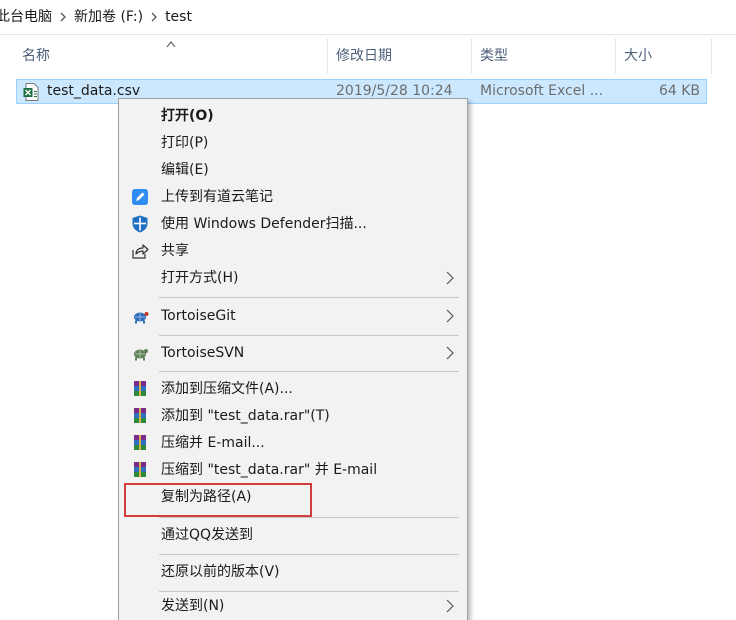 The image size is (736, 620). I want to click on menu-item-edit: 编辑(E), so click(293, 170).